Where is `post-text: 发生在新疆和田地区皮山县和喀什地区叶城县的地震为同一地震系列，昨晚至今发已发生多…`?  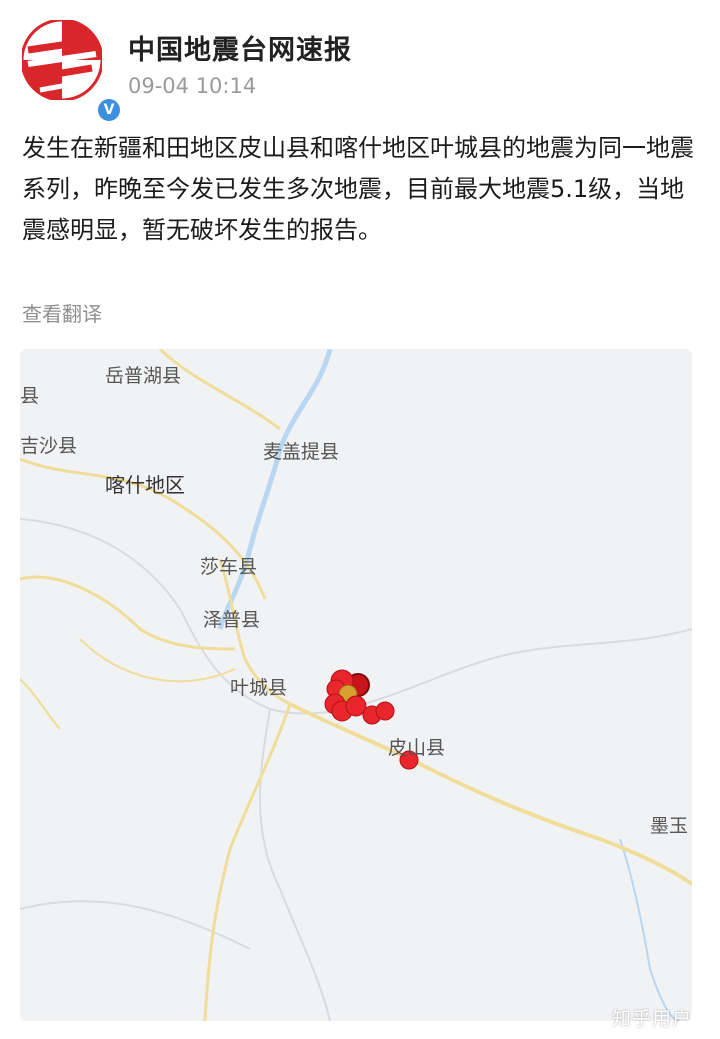 post-text: 发生在新疆和田地区皮山县和喀什地区叶城县的地震为同一地震系列，昨晚至今发已发生多… is located at coordinates (358, 189).